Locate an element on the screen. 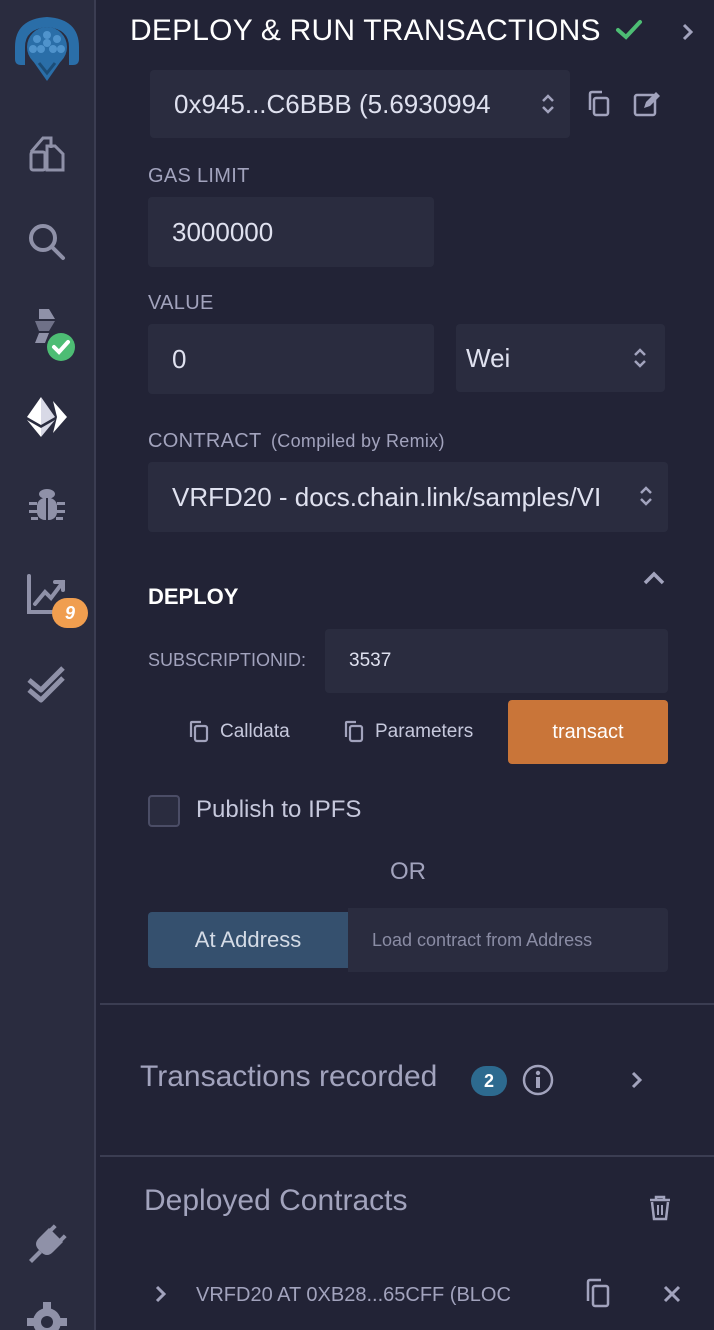  transact-button: transact is located at coordinates (588, 732).